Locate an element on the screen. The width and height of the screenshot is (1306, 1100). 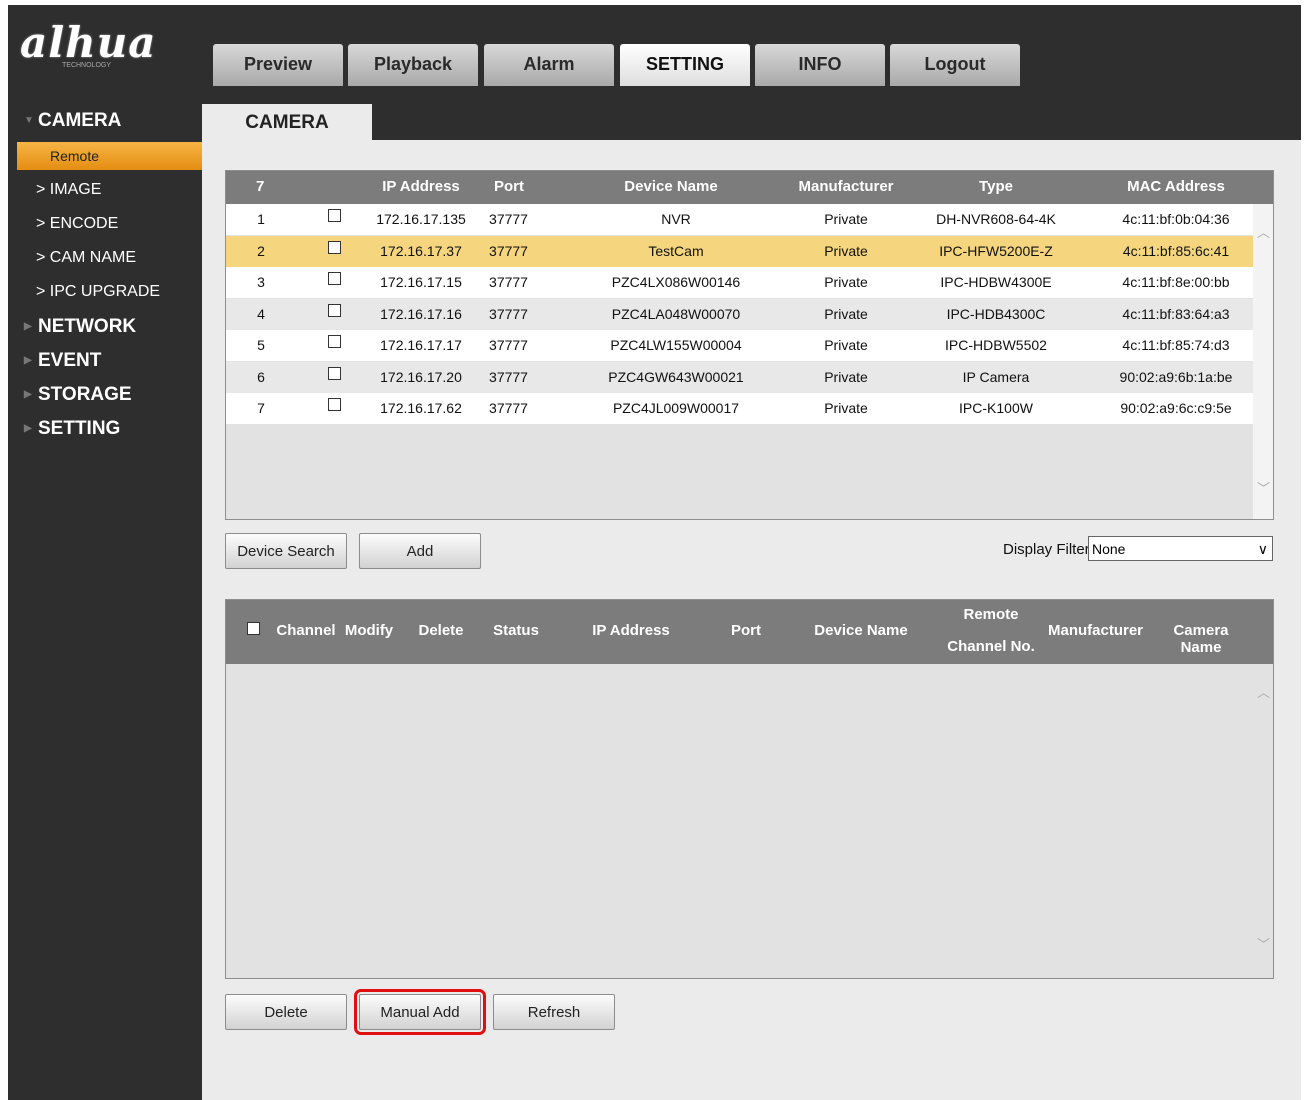
display-filter-select: None ∨ is located at coordinates (1180, 548).